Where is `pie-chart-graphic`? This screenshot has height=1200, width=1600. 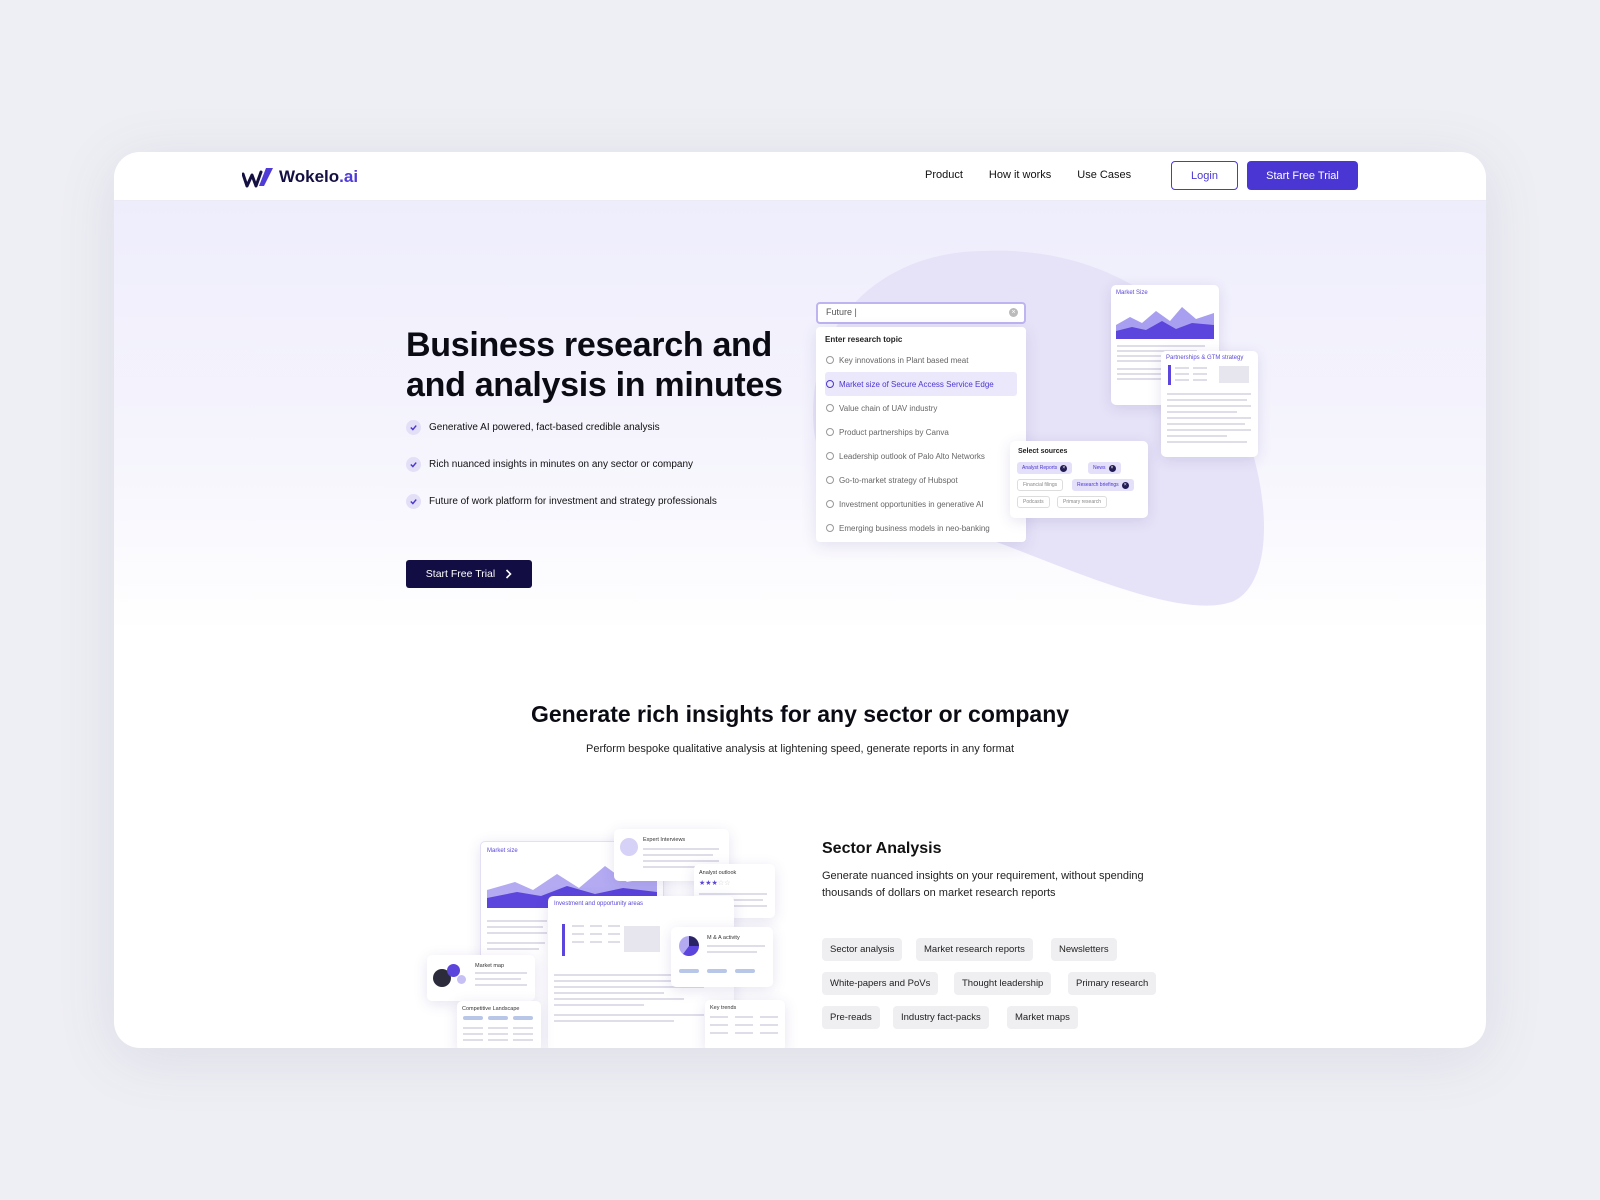 pie-chart-graphic is located at coordinates (689, 946).